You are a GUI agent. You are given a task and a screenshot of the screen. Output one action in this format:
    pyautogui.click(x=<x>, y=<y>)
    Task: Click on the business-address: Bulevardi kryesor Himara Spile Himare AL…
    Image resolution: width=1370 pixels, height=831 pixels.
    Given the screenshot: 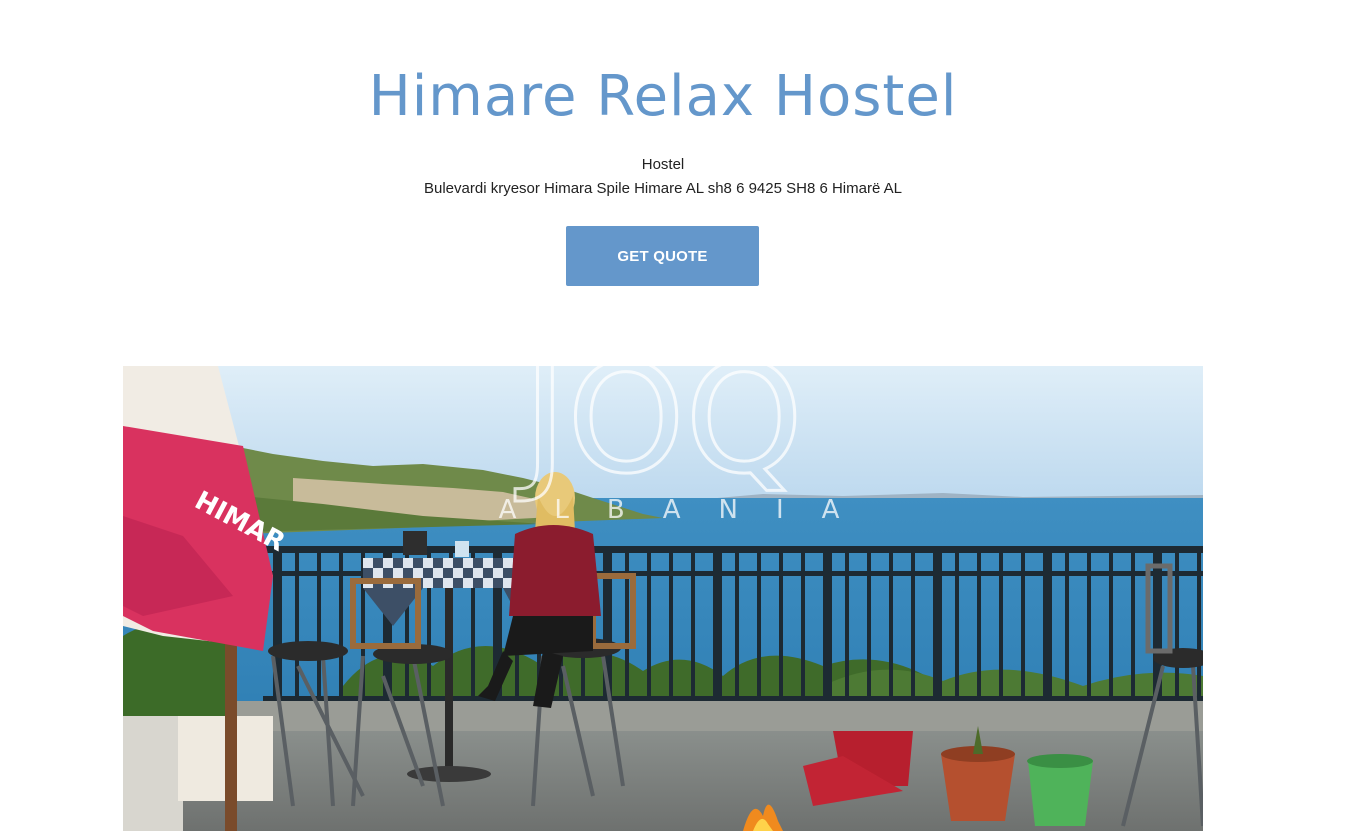 What is the action you would take?
    pyautogui.click(x=663, y=188)
    